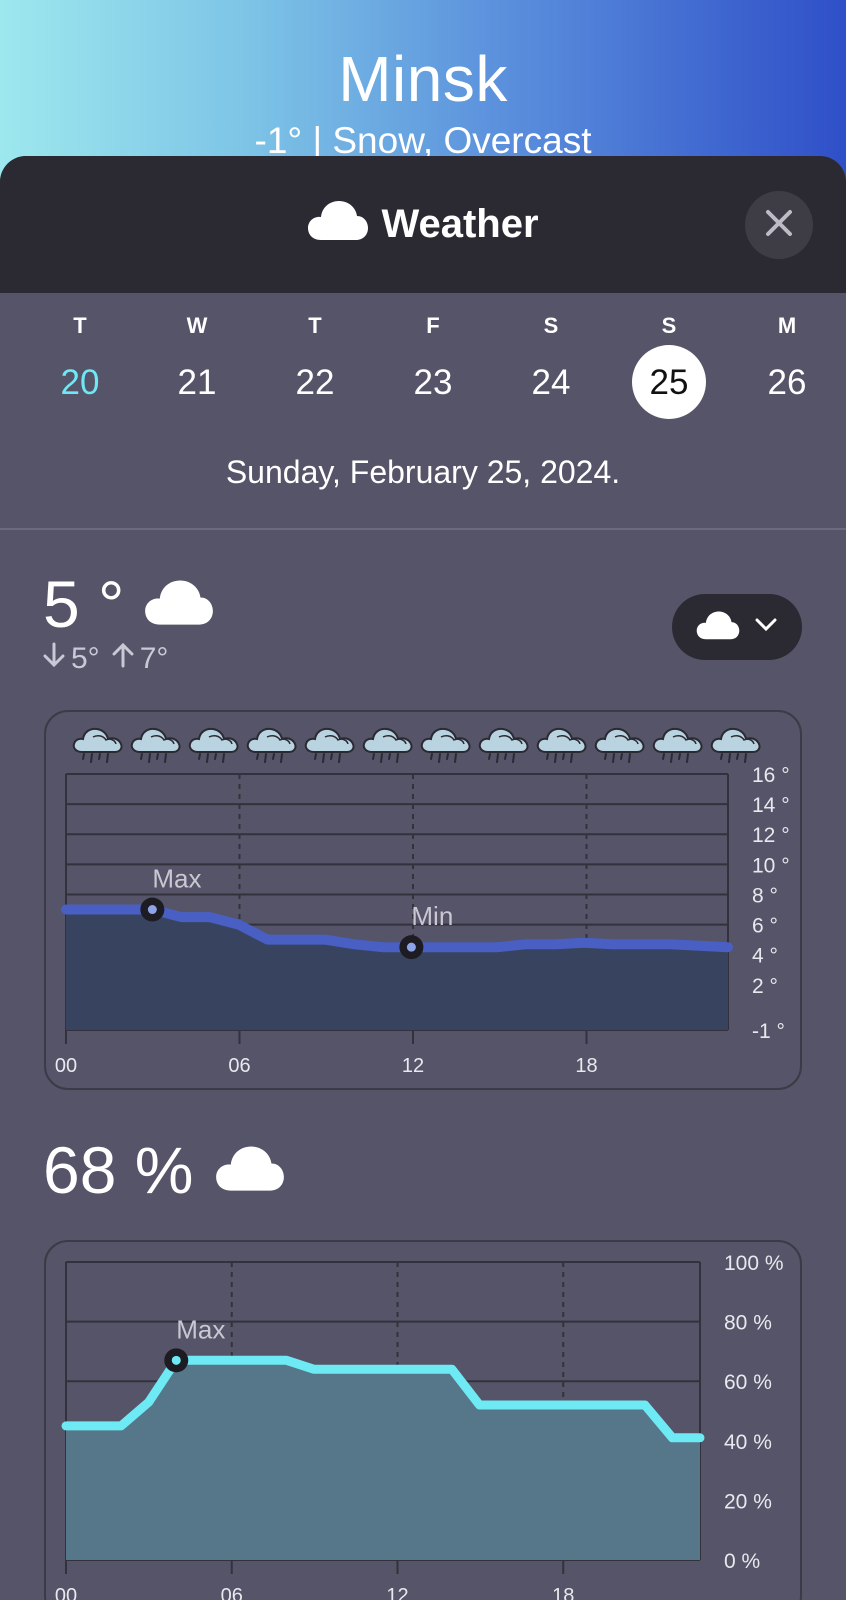 The image size is (846, 1600). What do you see at coordinates (432, 916) in the screenshot?
I see `annotation-label: Min` at bounding box center [432, 916].